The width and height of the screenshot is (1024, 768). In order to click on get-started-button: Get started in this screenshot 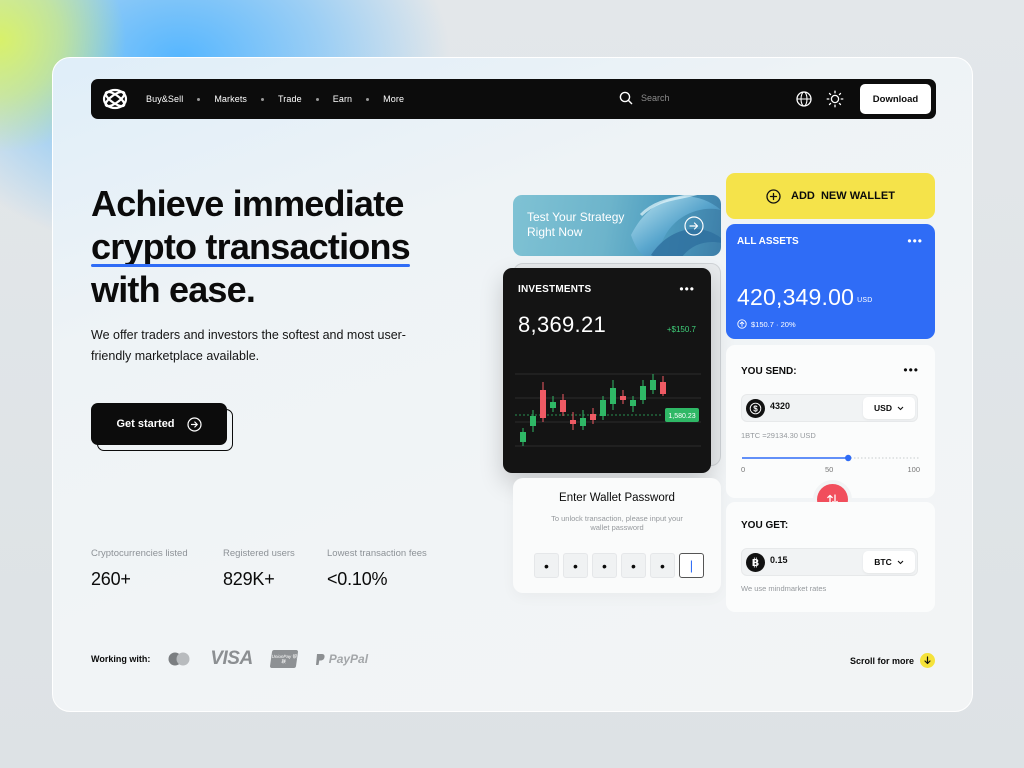, I will do `click(159, 424)`.